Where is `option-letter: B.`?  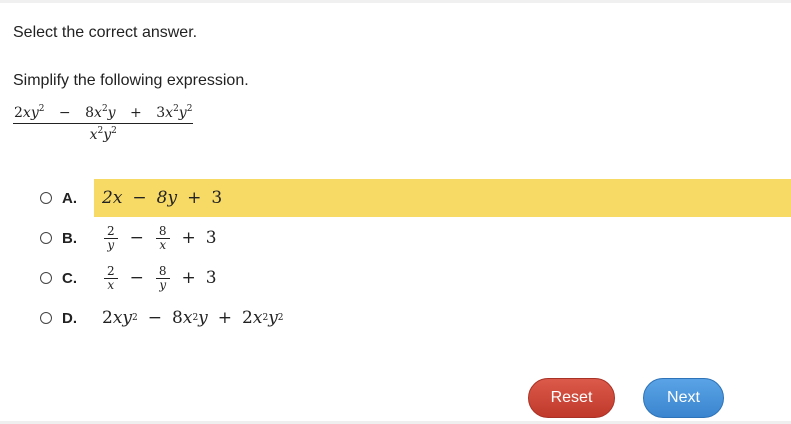 option-letter: B. is located at coordinates (69, 238).